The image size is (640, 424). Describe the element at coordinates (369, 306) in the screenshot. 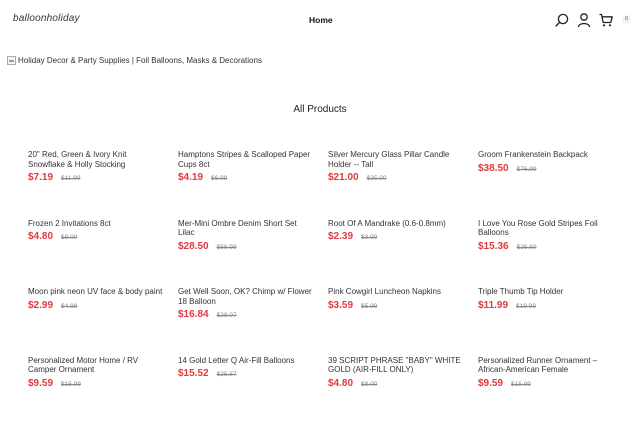

I see `original-price: $5.99` at that location.